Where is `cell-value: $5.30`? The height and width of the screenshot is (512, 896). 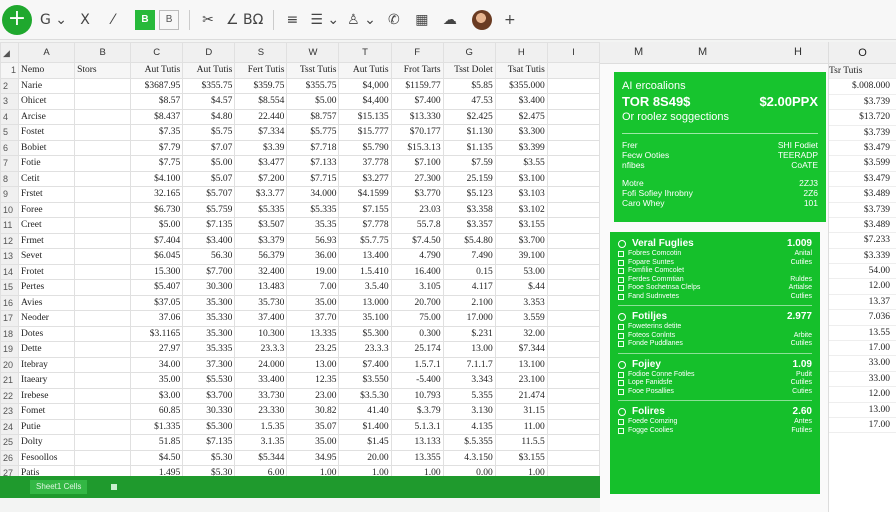 cell-value: $5.30 is located at coordinates (209, 457).